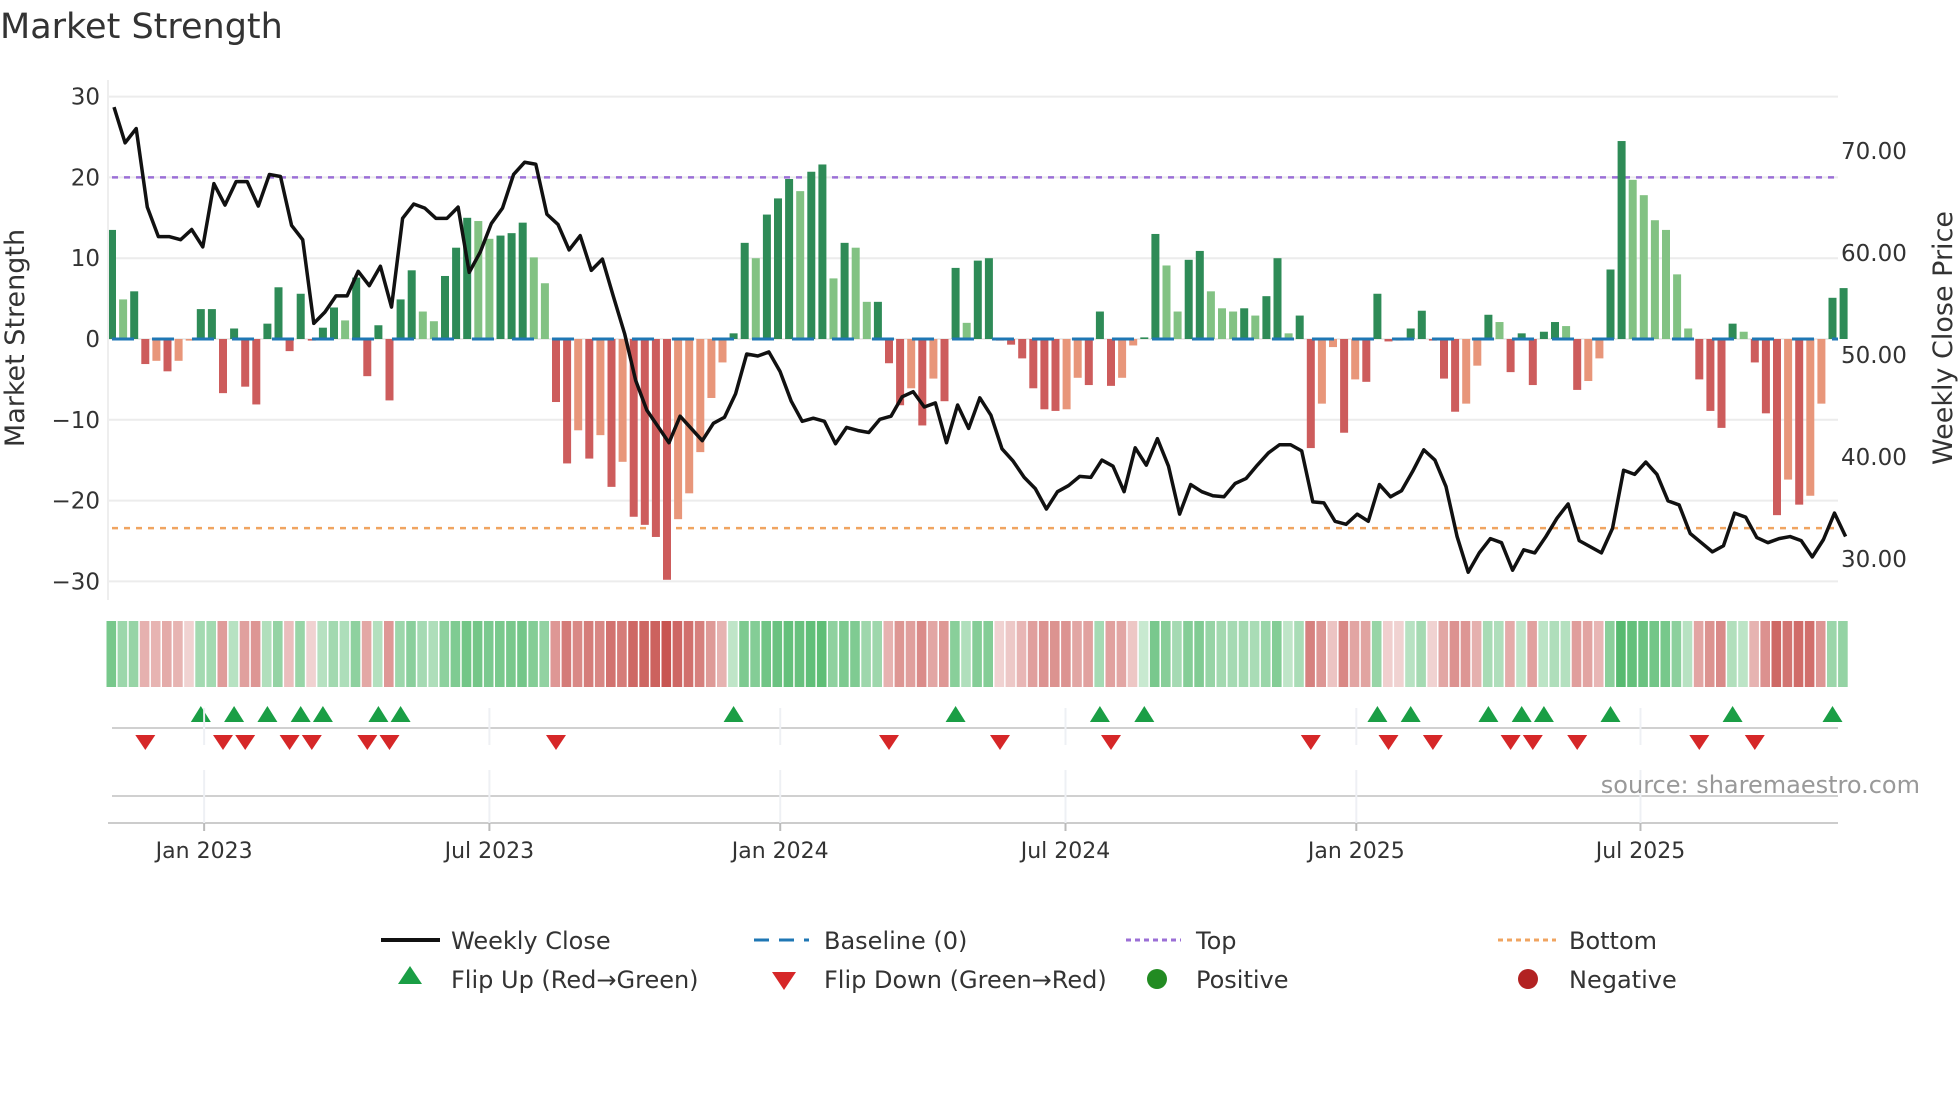 The height and width of the screenshot is (1102, 1960). Describe the element at coordinates (1242, 980) in the screenshot. I see `legend-positive-label: Positive` at that location.